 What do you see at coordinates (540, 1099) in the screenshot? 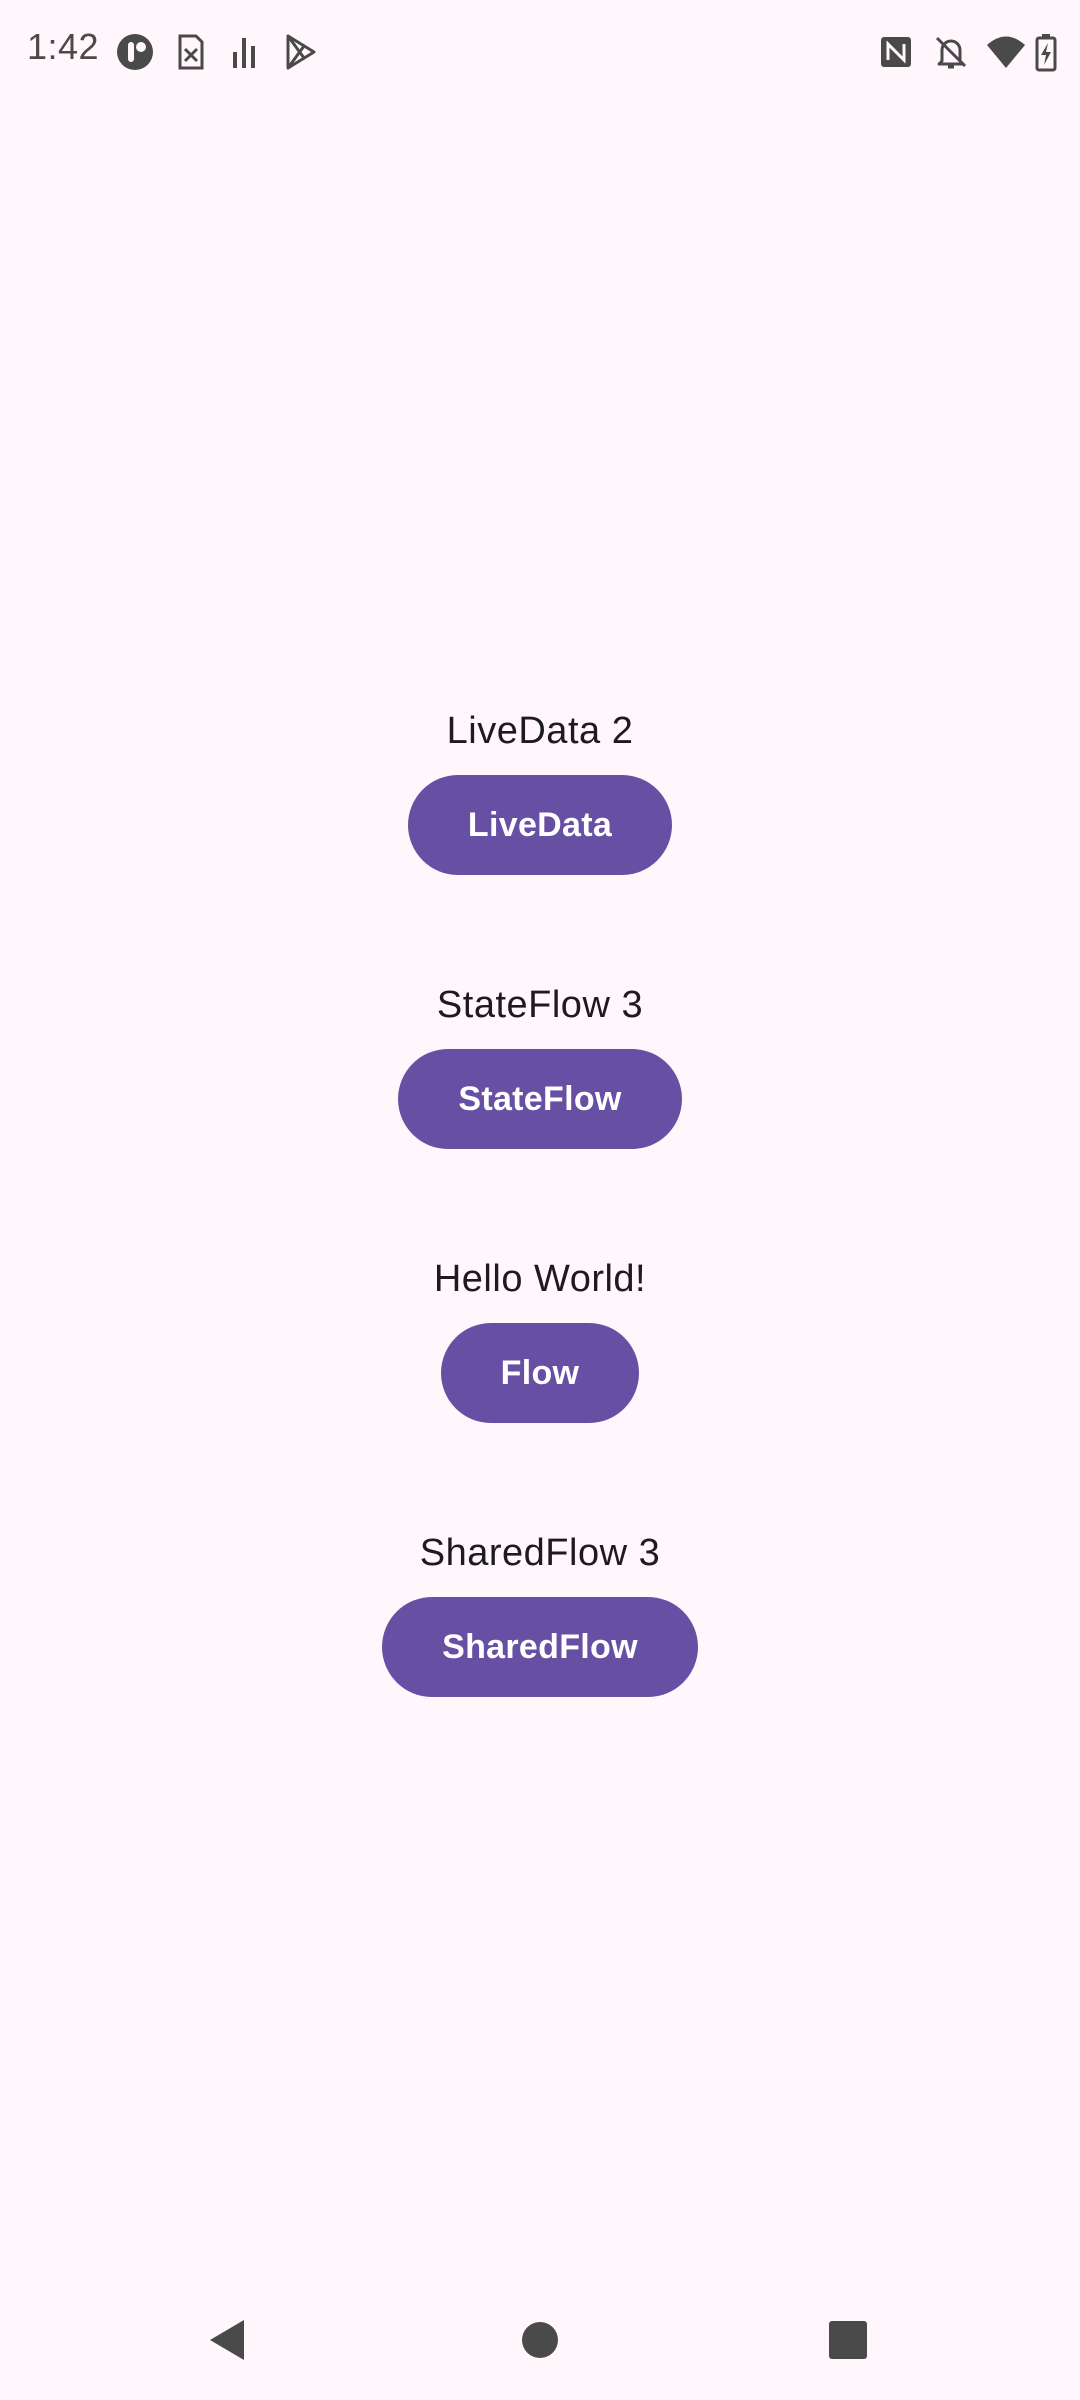
I see `stateflow-button: StateFlow` at bounding box center [540, 1099].